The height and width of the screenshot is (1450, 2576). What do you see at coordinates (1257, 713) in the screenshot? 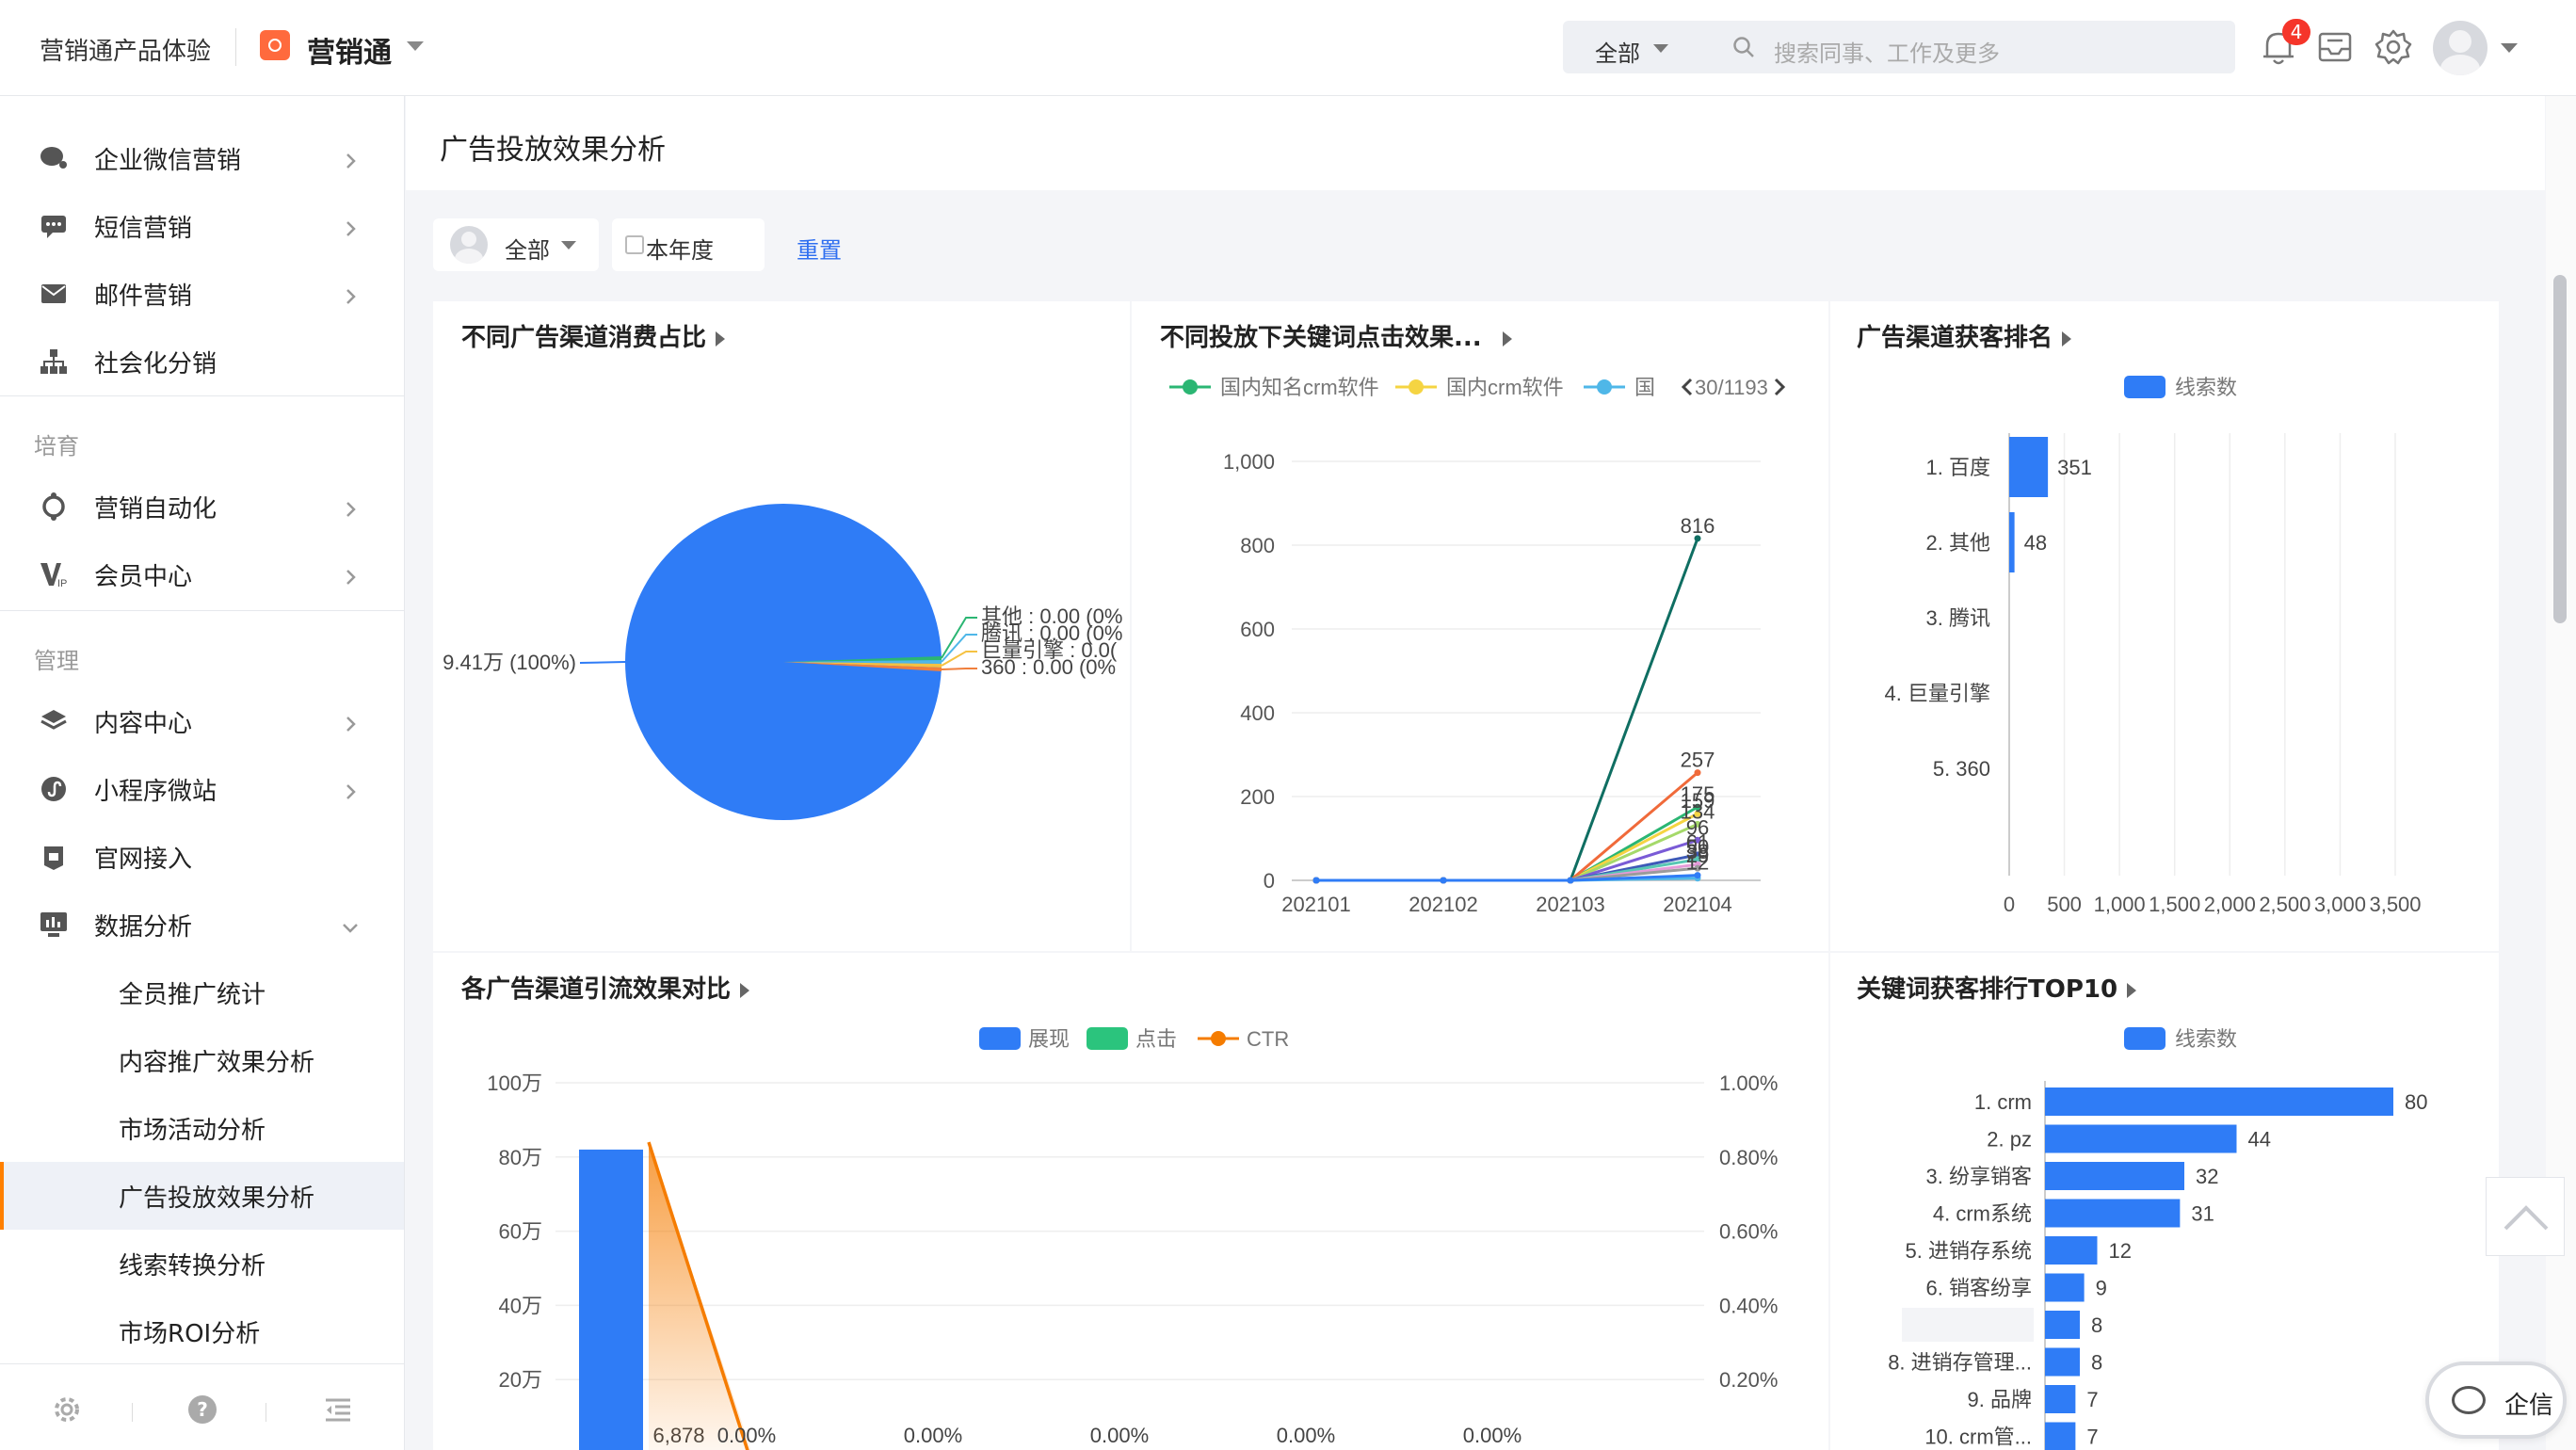
I see `y-tick-label: 400` at bounding box center [1257, 713].